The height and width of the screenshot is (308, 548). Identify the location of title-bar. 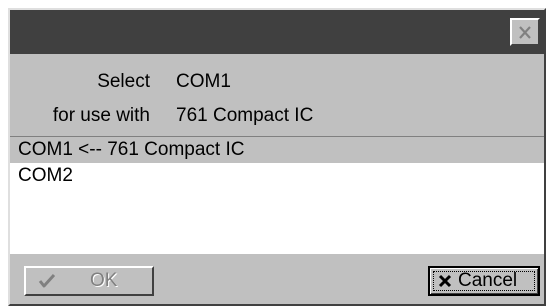
(277, 32).